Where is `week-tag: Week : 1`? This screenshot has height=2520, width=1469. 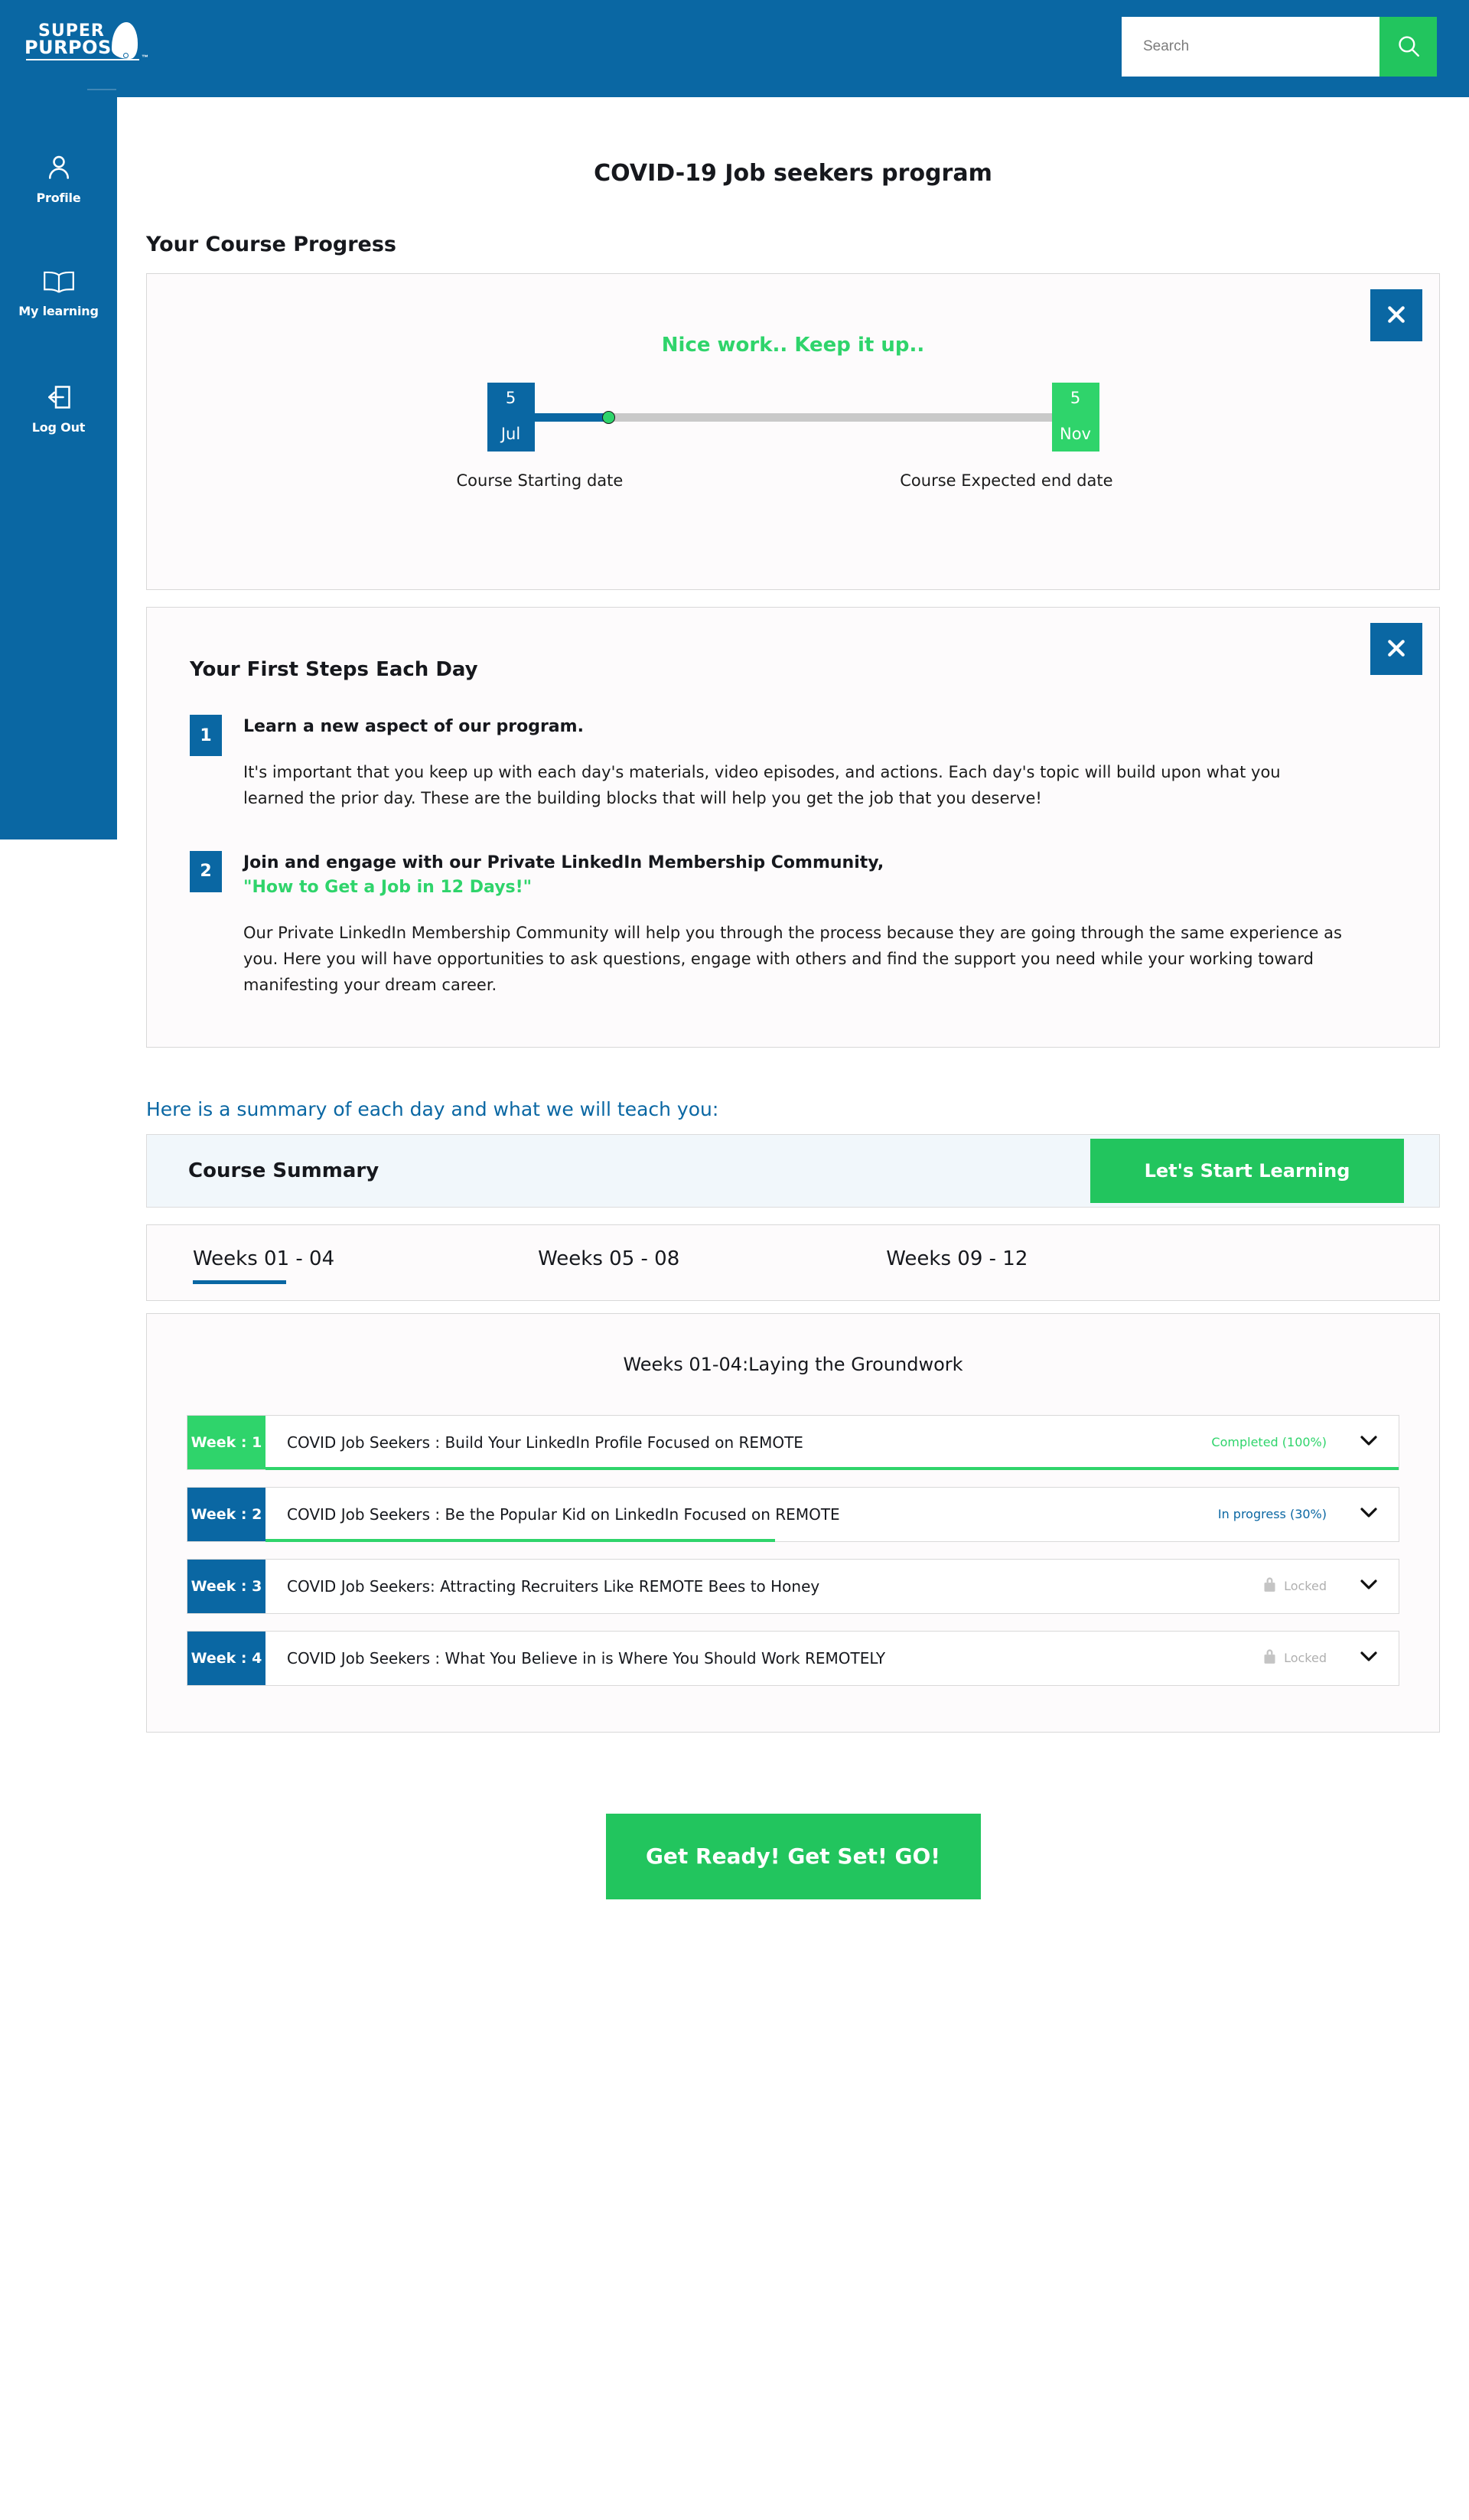
week-tag: Week : 1 is located at coordinates (226, 1442).